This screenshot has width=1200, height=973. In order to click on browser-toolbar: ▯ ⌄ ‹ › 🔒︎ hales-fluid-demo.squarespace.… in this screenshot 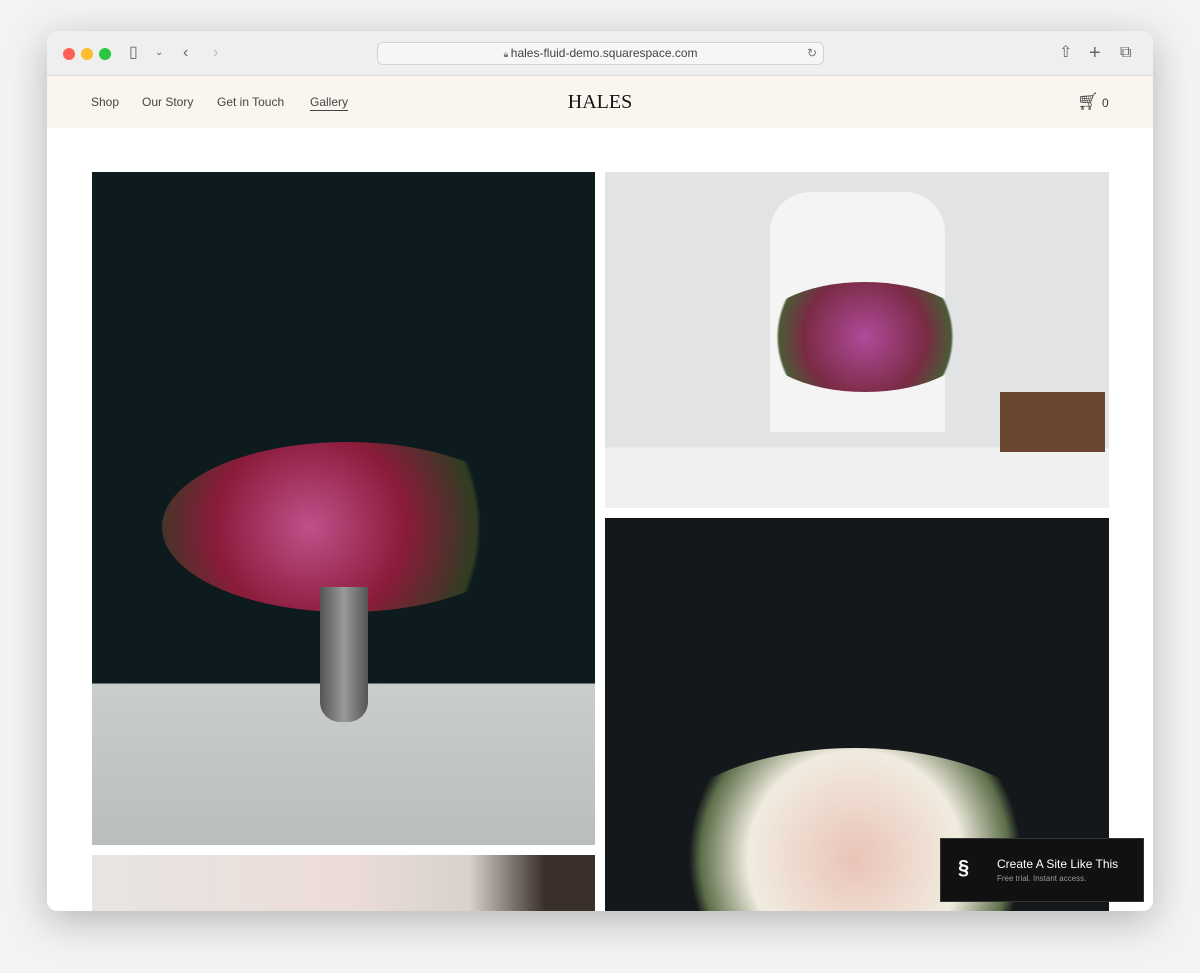, I will do `click(600, 53)`.